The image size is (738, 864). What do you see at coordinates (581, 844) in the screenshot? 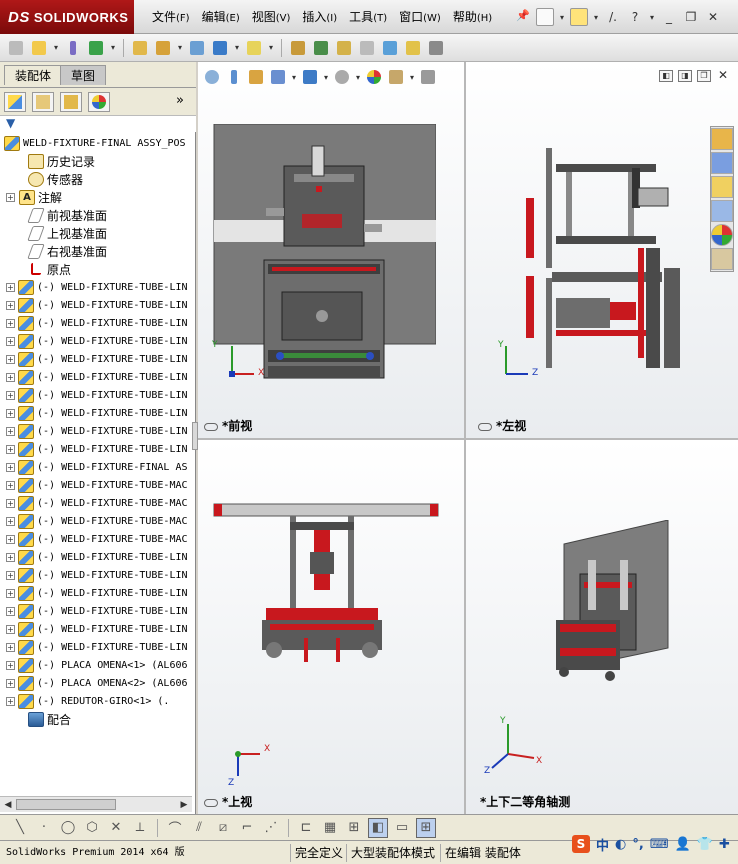
I see `sogou-icon: S` at bounding box center [581, 844].